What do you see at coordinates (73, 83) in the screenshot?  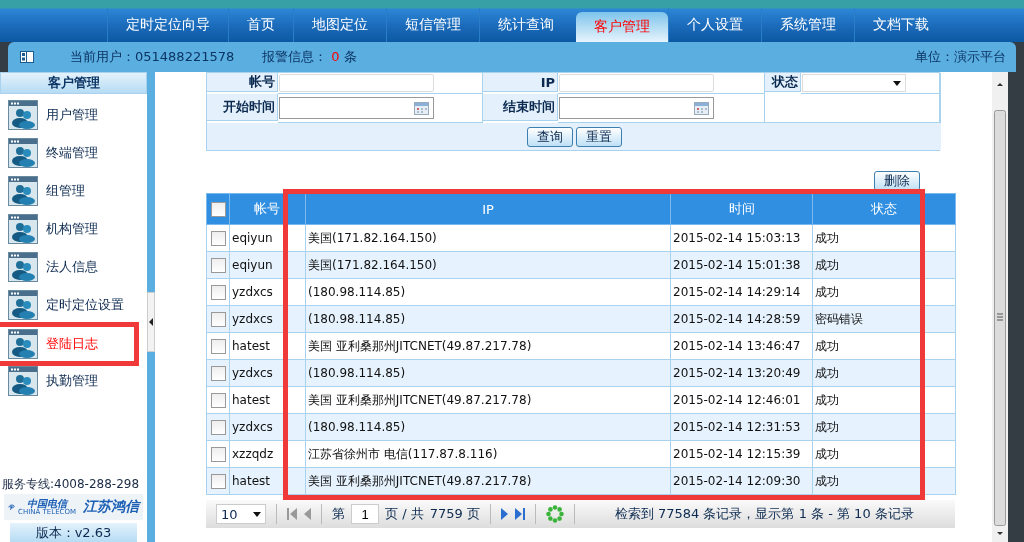 I see `panel-title: 客户管理` at bounding box center [73, 83].